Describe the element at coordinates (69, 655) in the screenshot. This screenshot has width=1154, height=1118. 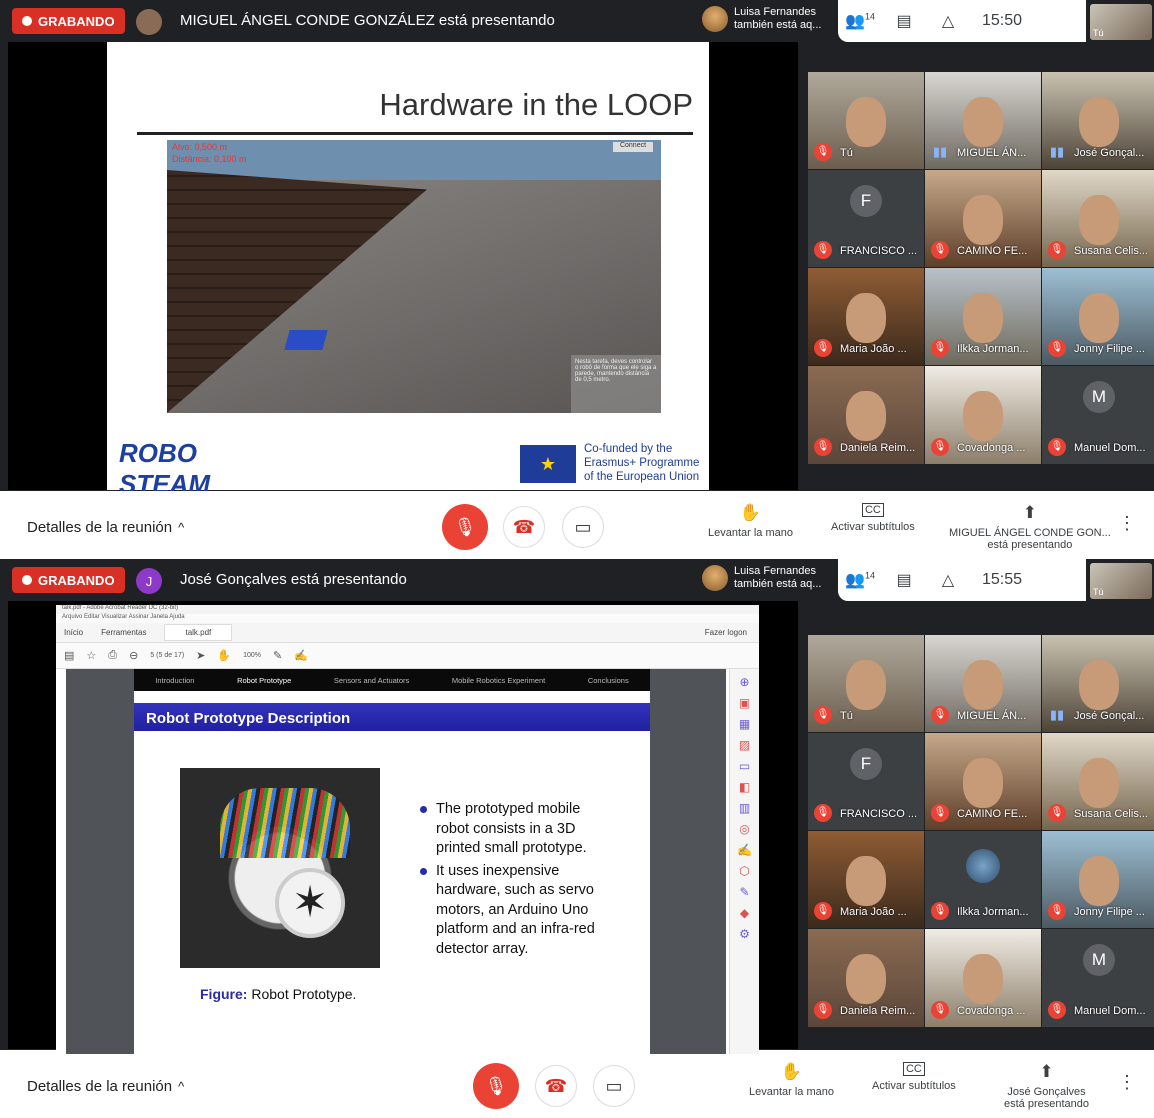
I see `save-icon: ▤` at that location.